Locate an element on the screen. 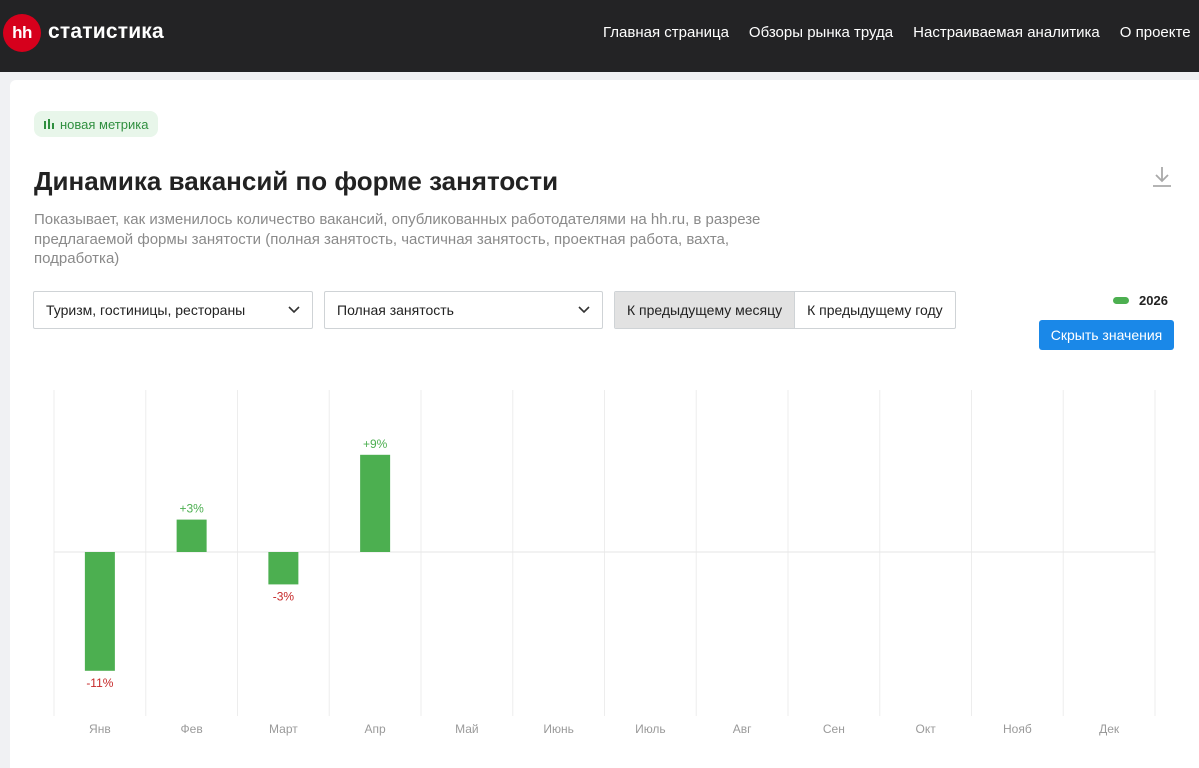 This screenshot has height=768, width=1199. x-tick-label: Фев is located at coordinates (192, 729).